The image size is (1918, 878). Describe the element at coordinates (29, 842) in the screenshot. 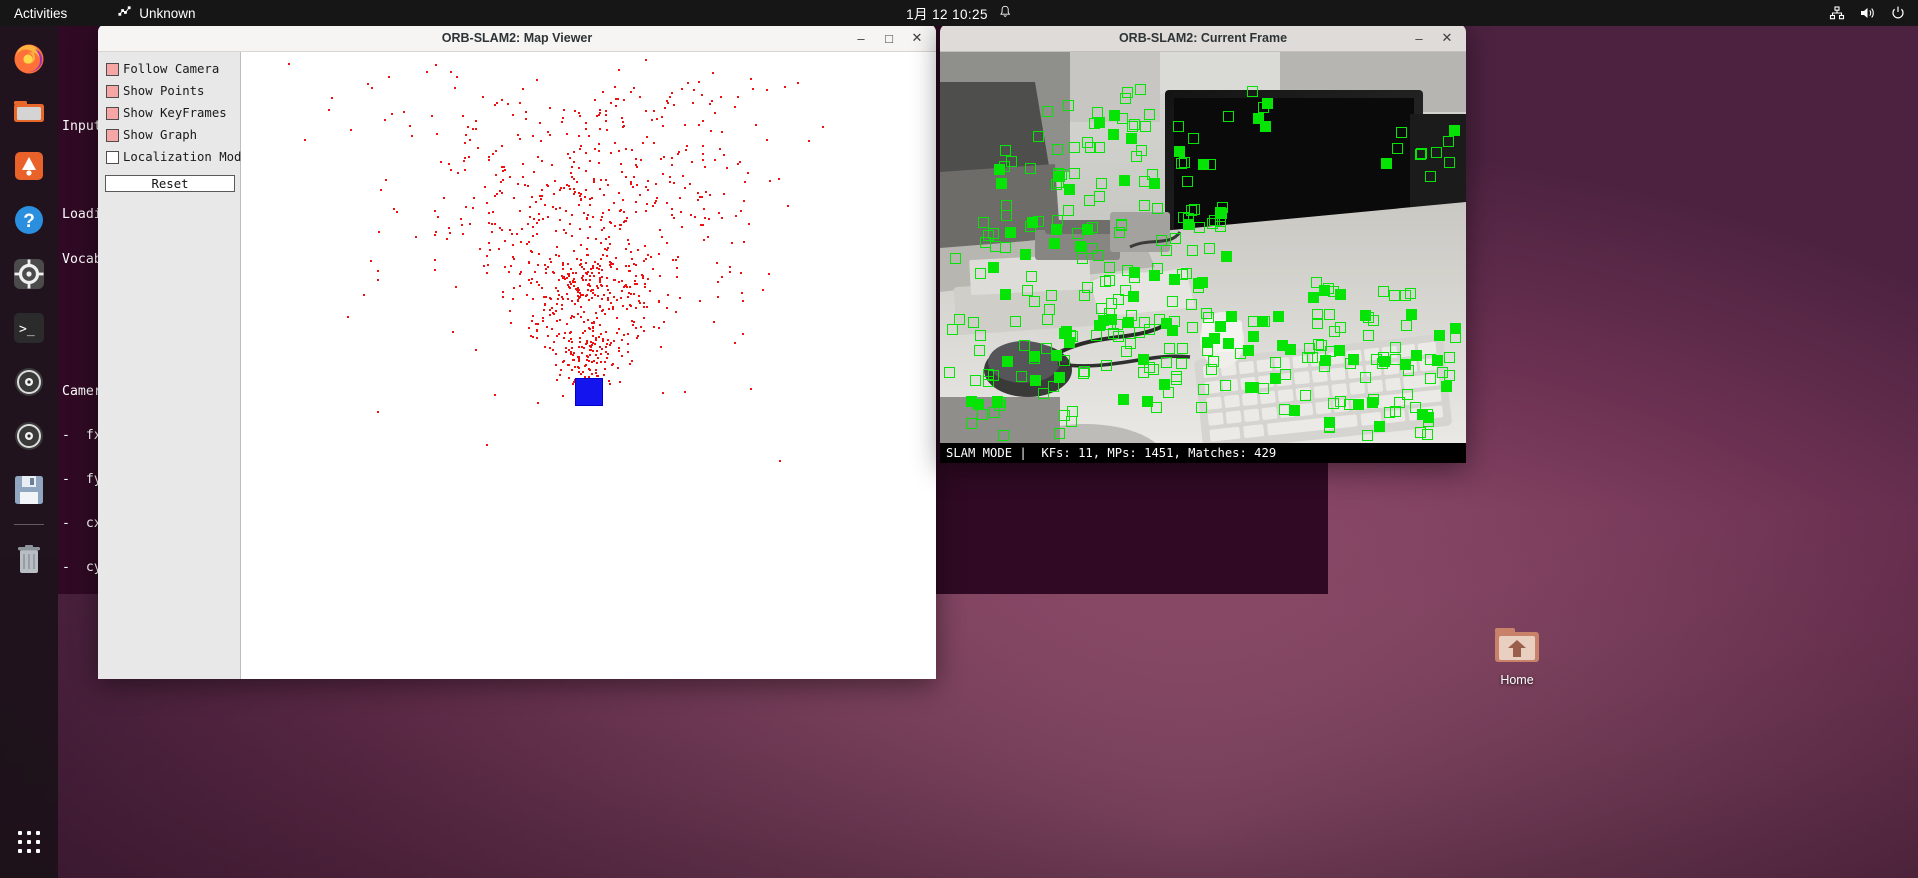

I see `show-applications-button` at that location.